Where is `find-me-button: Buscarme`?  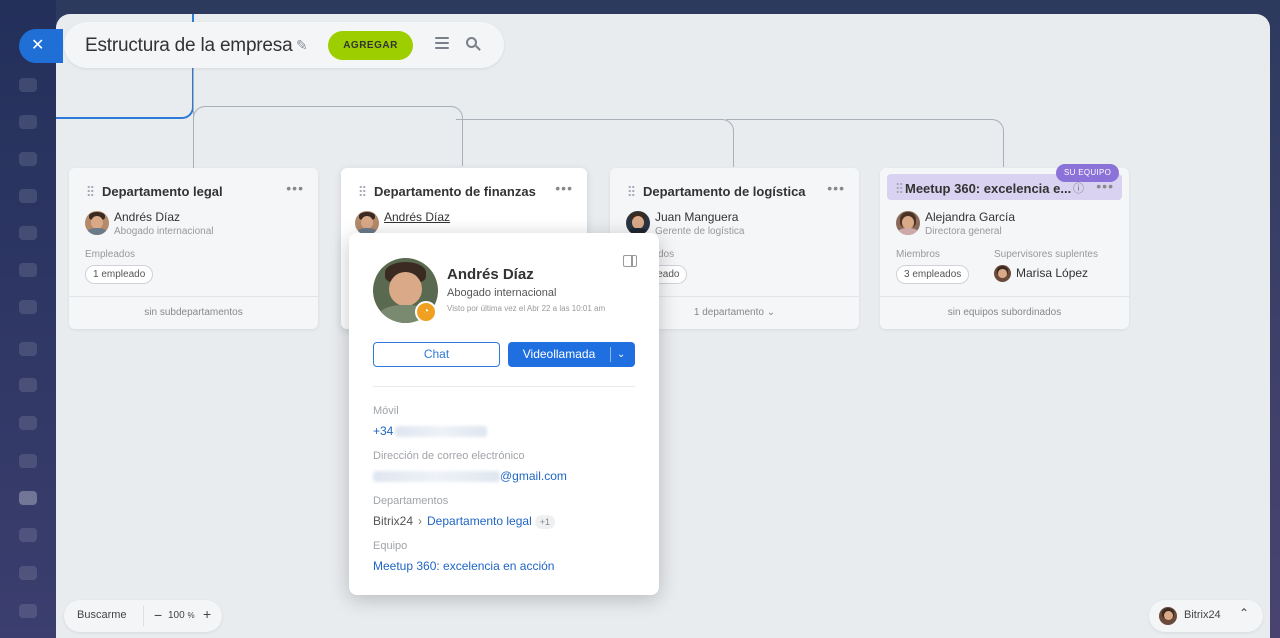
find-me-button: Buscarme is located at coordinates (102, 615).